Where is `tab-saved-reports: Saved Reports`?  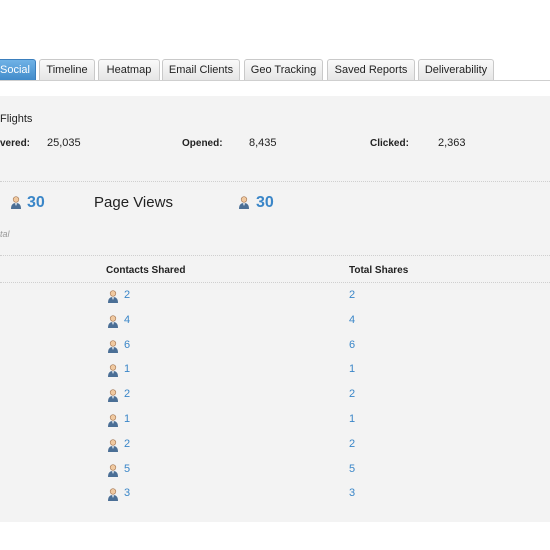 tab-saved-reports: Saved Reports is located at coordinates (371, 69).